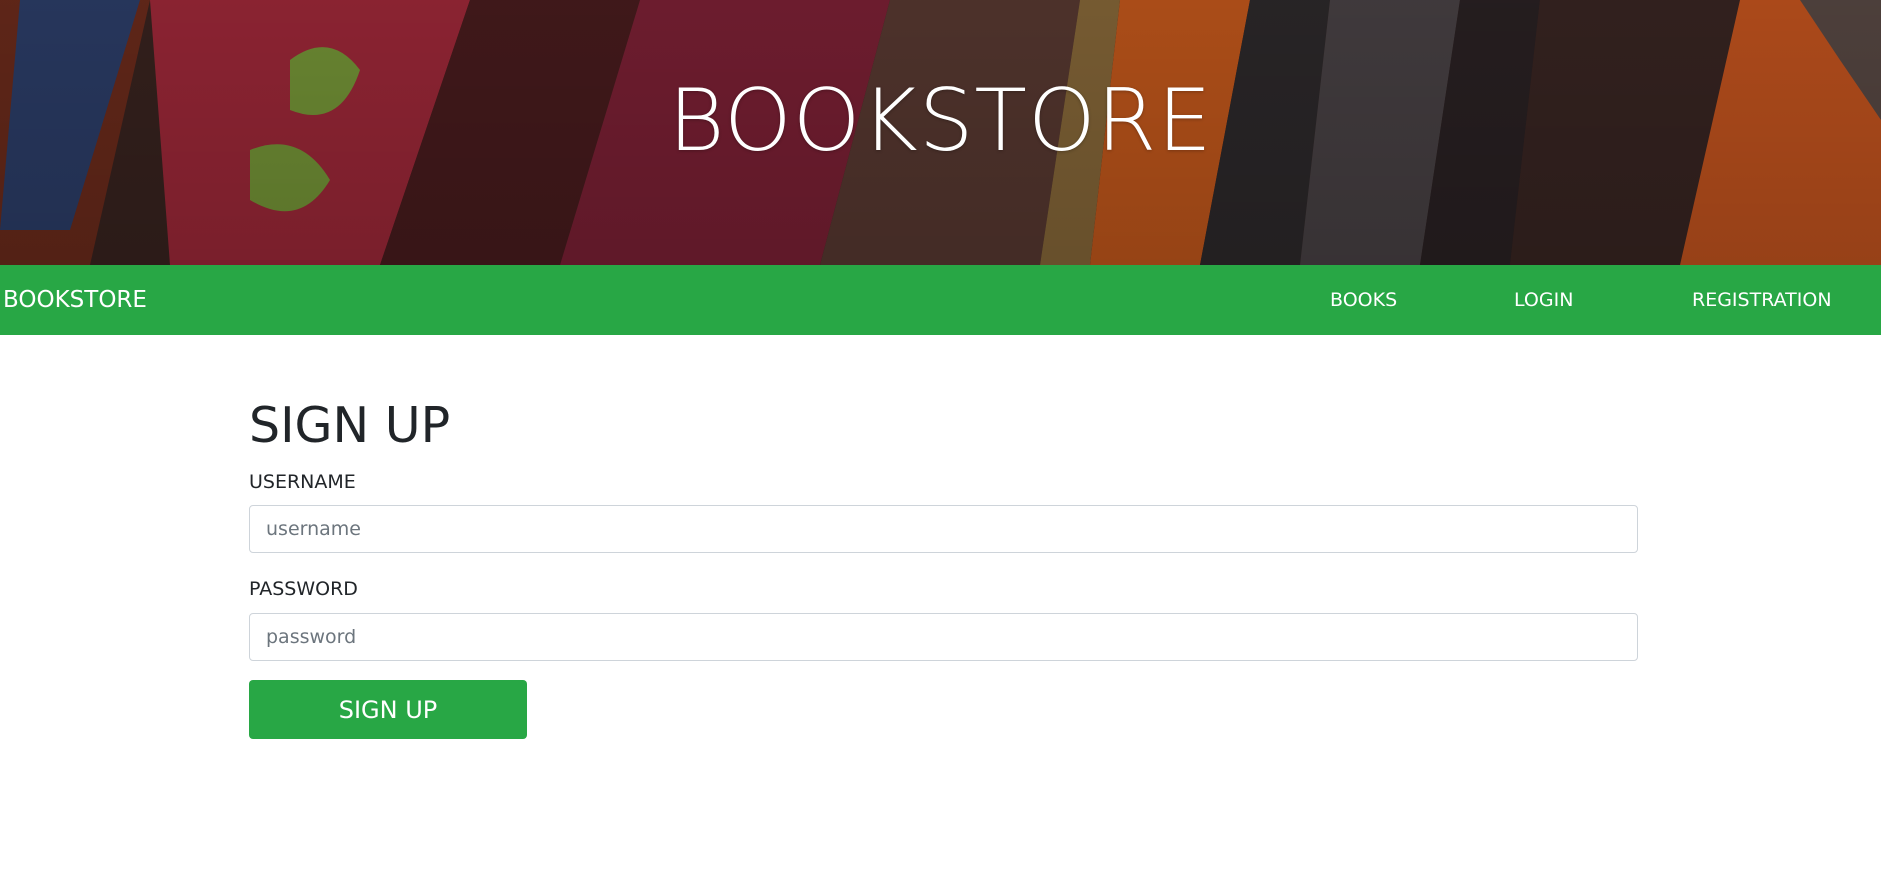  Describe the element at coordinates (1762, 300) in the screenshot. I see `nav-link-registration: REGISTRATION` at that location.